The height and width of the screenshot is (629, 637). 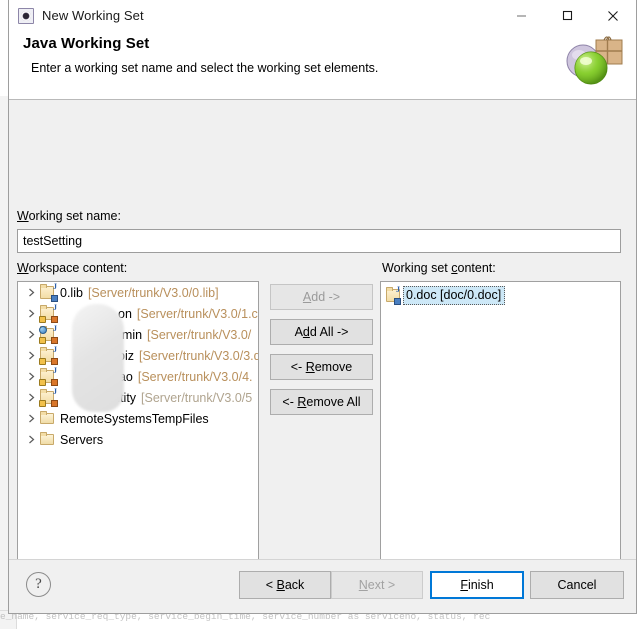 What do you see at coordinates (567, 15) in the screenshot?
I see `maximize-icon` at bounding box center [567, 15].